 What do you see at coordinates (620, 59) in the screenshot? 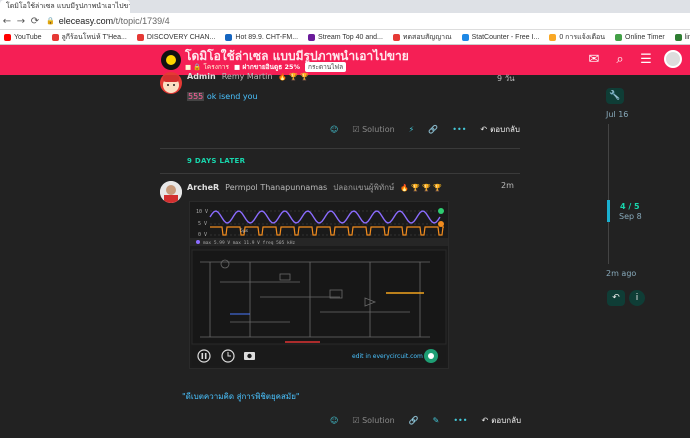
I see `search-icon: ⌕` at bounding box center [620, 59].